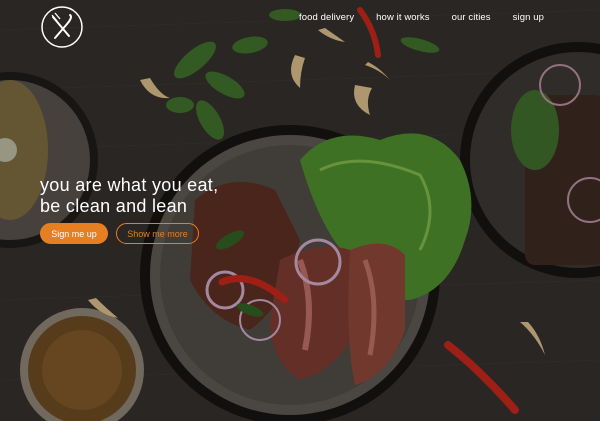  What do you see at coordinates (129, 185) in the screenshot?
I see `headline-line-1: you are what you eat,` at bounding box center [129, 185].